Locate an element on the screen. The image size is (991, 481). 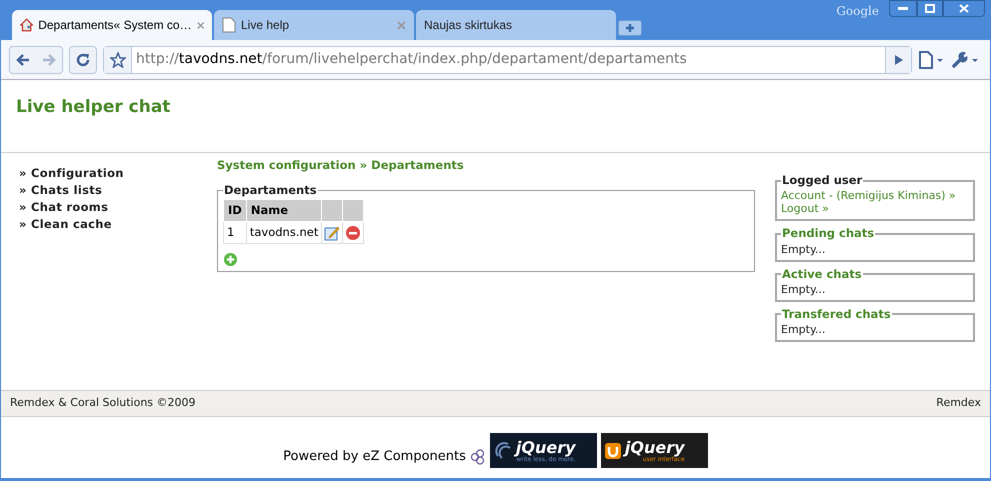
reload-icon is located at coordinates (83, 59).